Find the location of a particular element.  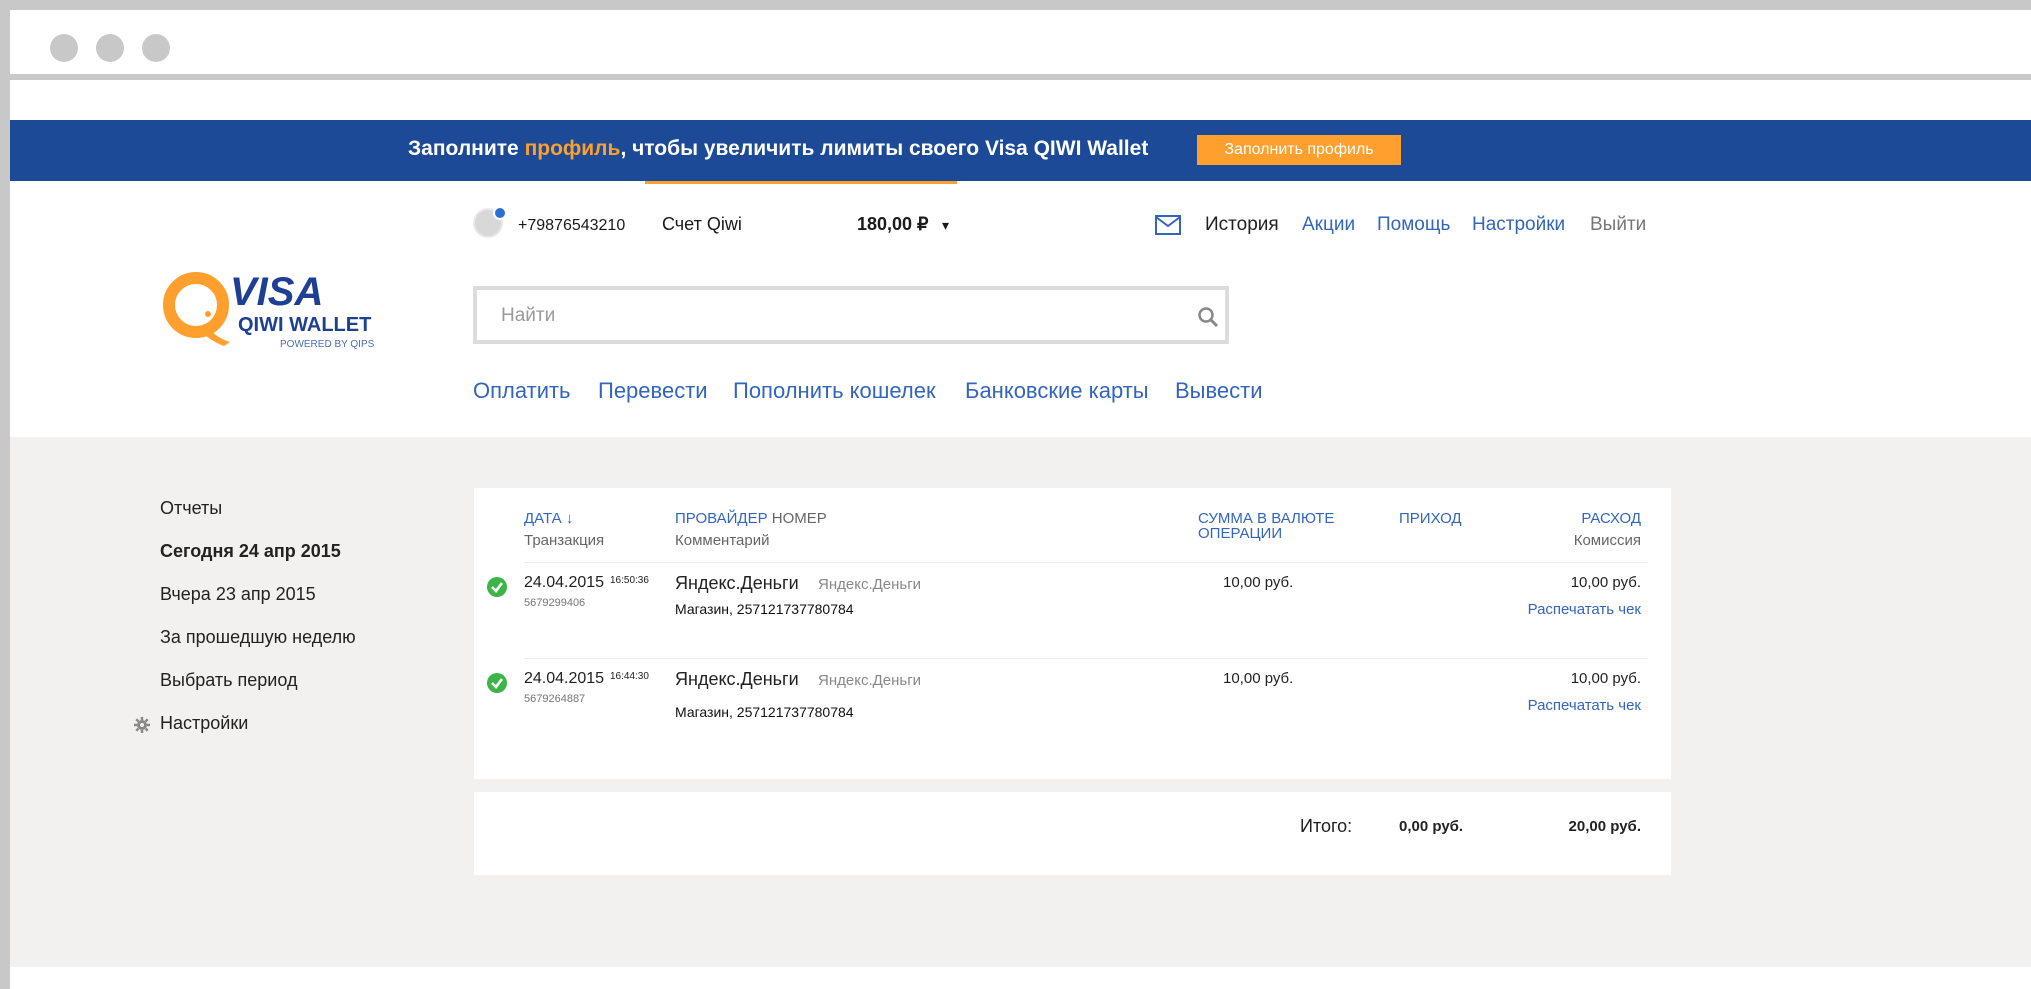

nav-history: История is located at coordinates (1242, 225).